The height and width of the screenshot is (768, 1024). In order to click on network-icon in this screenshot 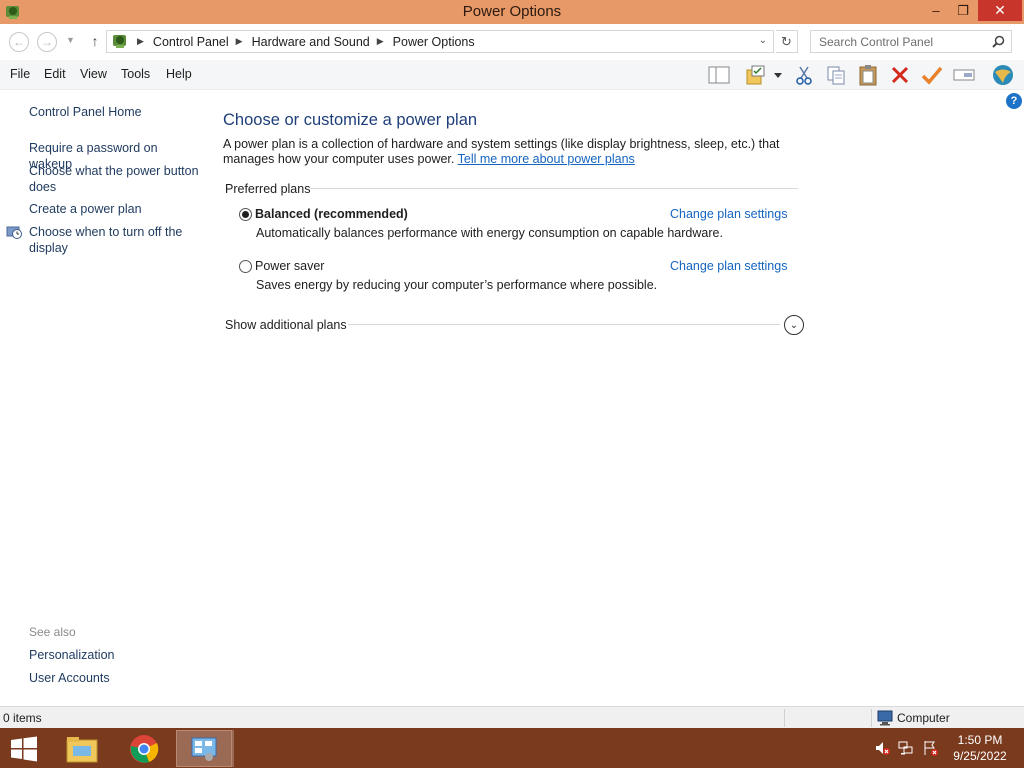, I will do `click(906, 748)`.